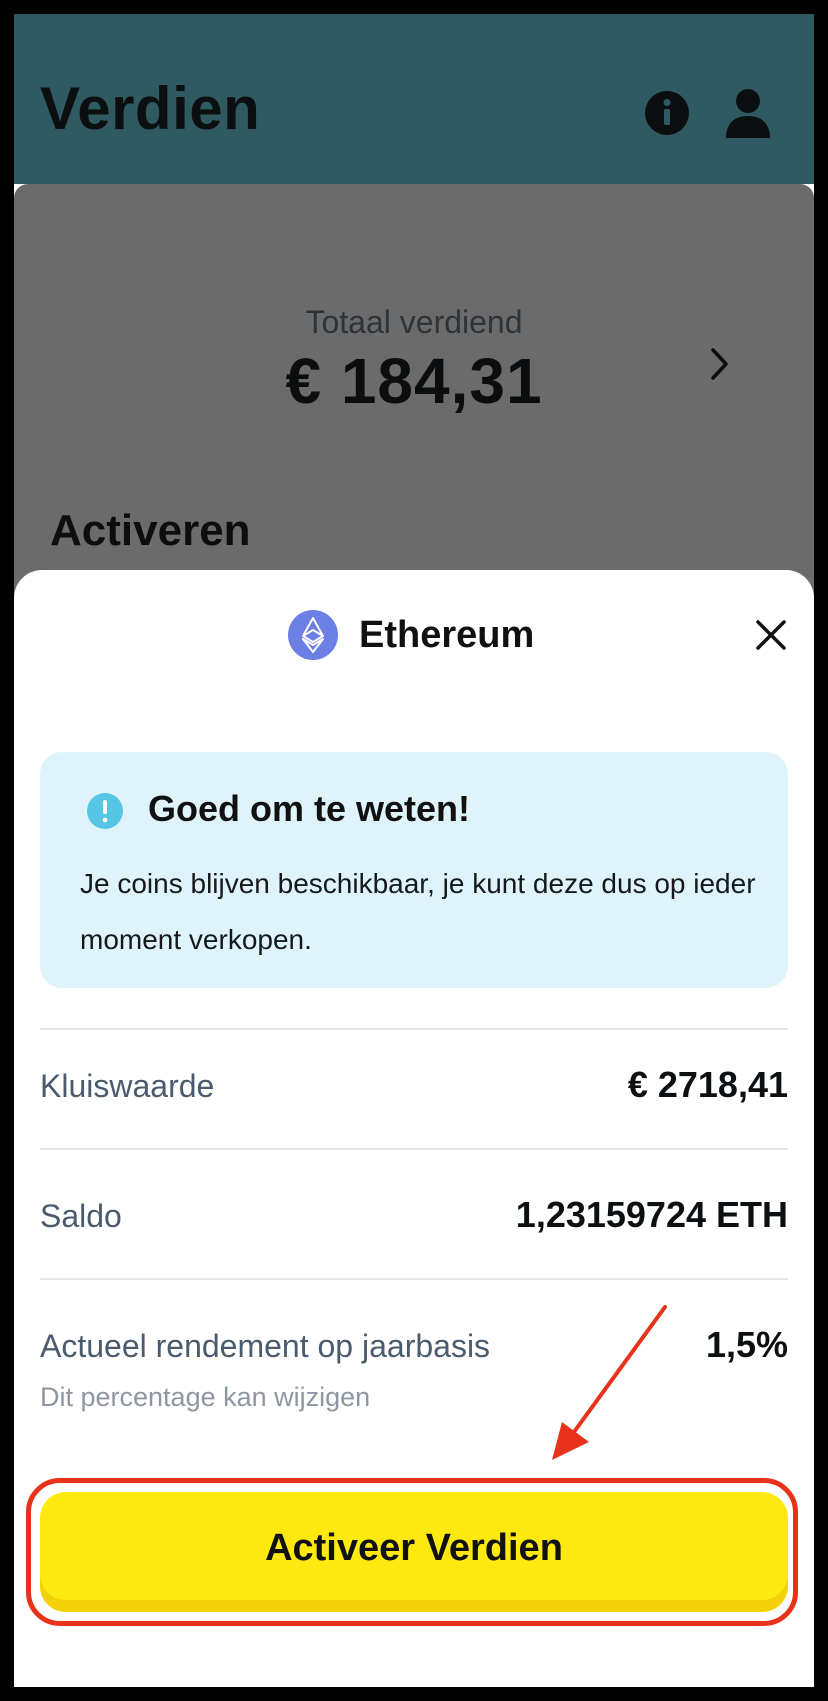 This screenshot has width=828, height=1701. Describe the element at coordinates (414, 381) in the screenshot. I see `total-earned-value: € 184,31` at that location.